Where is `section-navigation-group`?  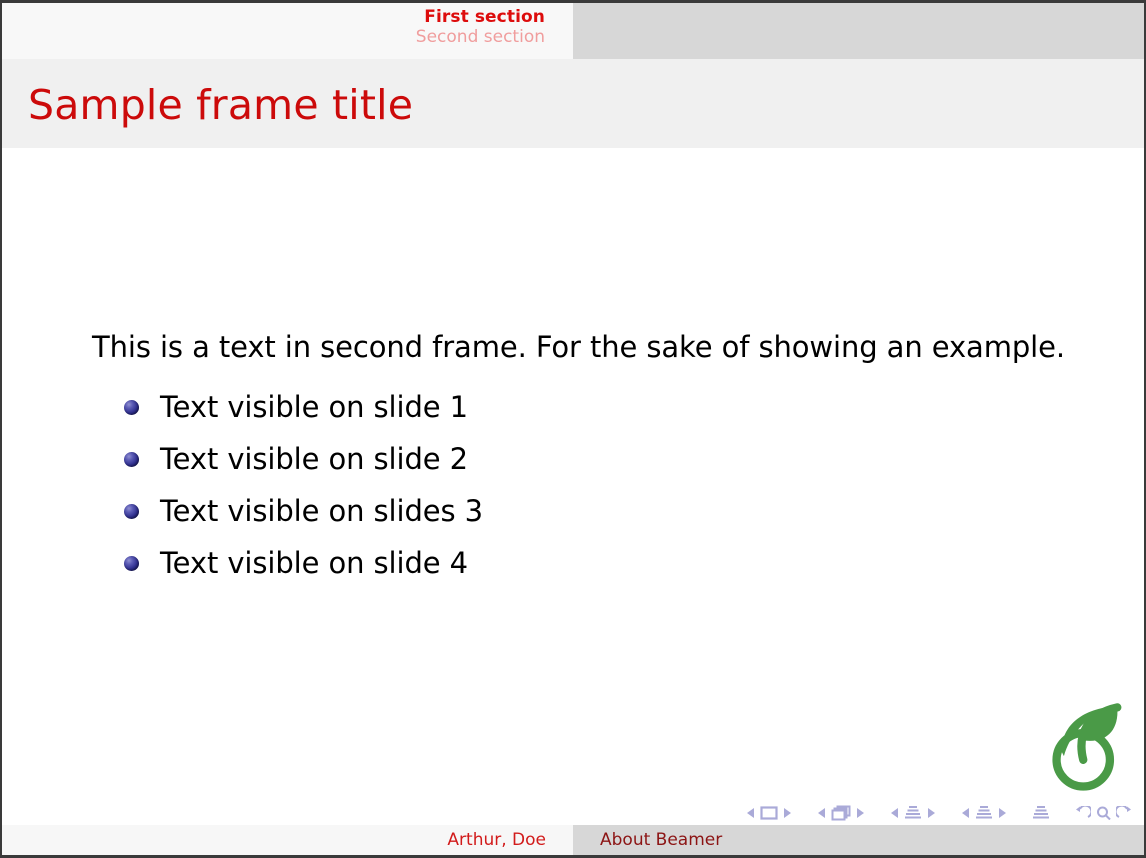
section-navigation-group is located at coordinates (984, 813).